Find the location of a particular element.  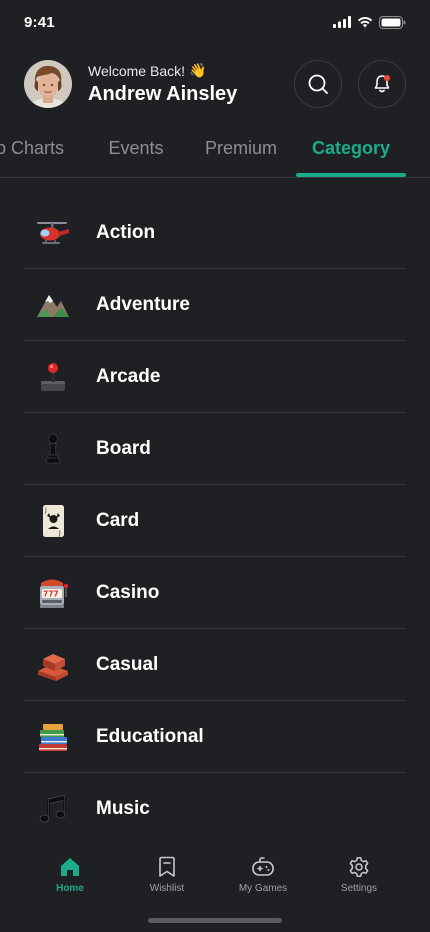

joystick-icon is located at coordinates (53, 377).